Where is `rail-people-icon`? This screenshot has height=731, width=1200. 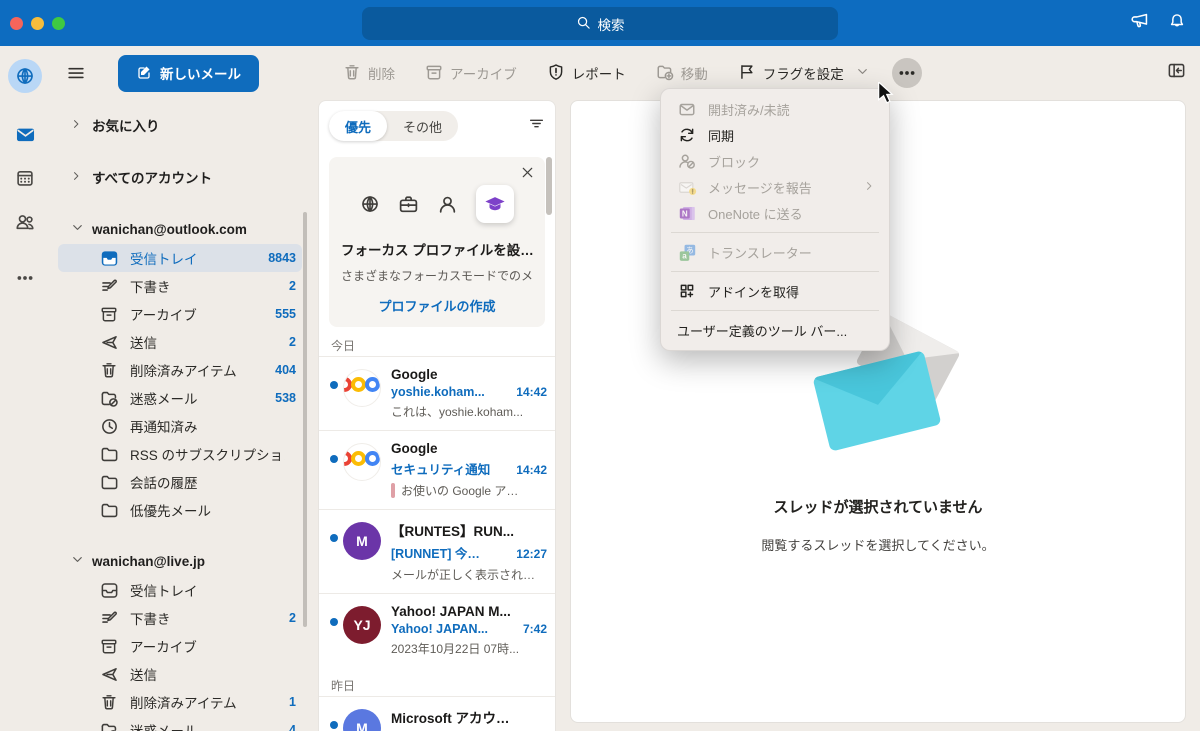 rail-people-icon is located at coordinates (25, 222).